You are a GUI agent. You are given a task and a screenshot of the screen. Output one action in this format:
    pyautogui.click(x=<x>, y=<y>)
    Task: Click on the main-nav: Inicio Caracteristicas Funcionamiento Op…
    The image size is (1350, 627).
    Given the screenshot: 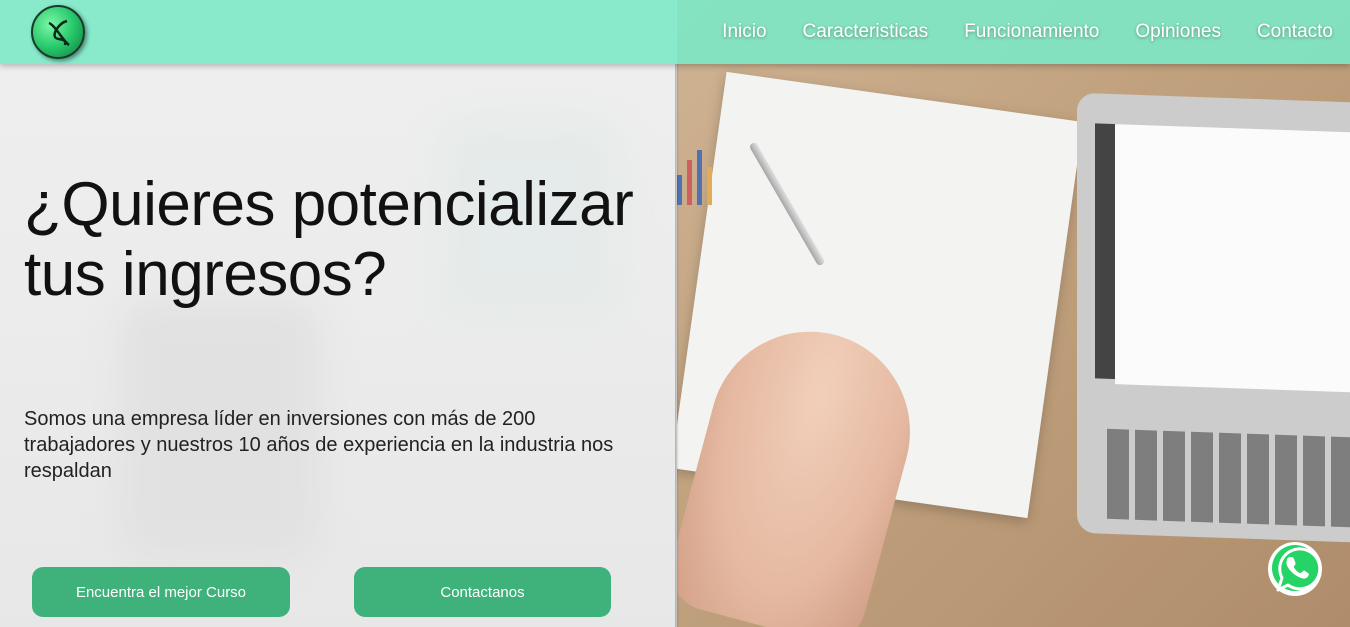 What is the action you would take?
    pyautogui.click(x=1027, y=32)
    